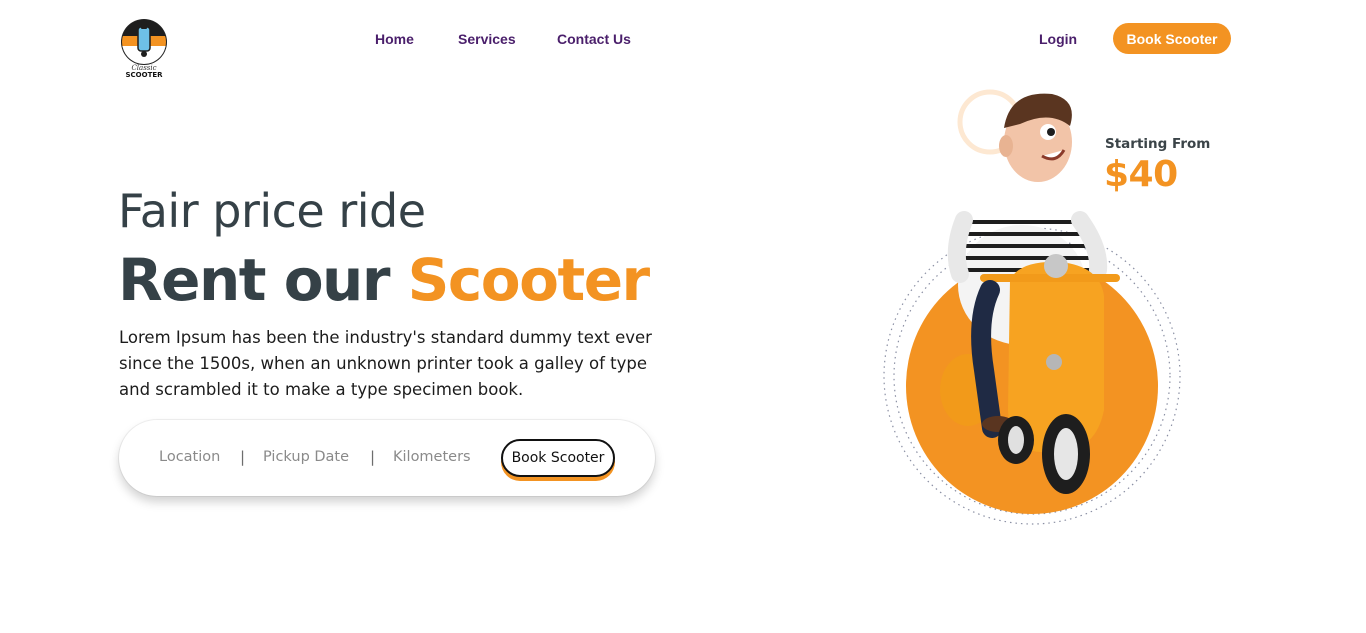  I want to click on hero-title-plain: Rent our, so click(263, 280).